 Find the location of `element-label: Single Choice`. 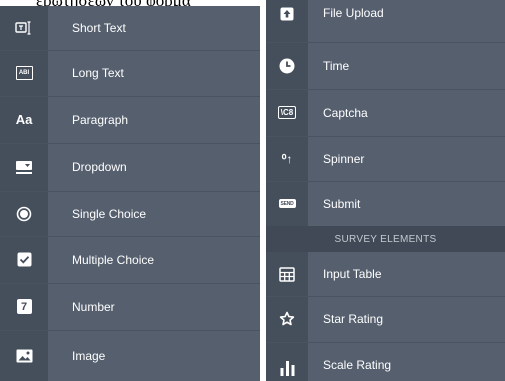

element-label: Single Choice is located at coordinates (109, 213).